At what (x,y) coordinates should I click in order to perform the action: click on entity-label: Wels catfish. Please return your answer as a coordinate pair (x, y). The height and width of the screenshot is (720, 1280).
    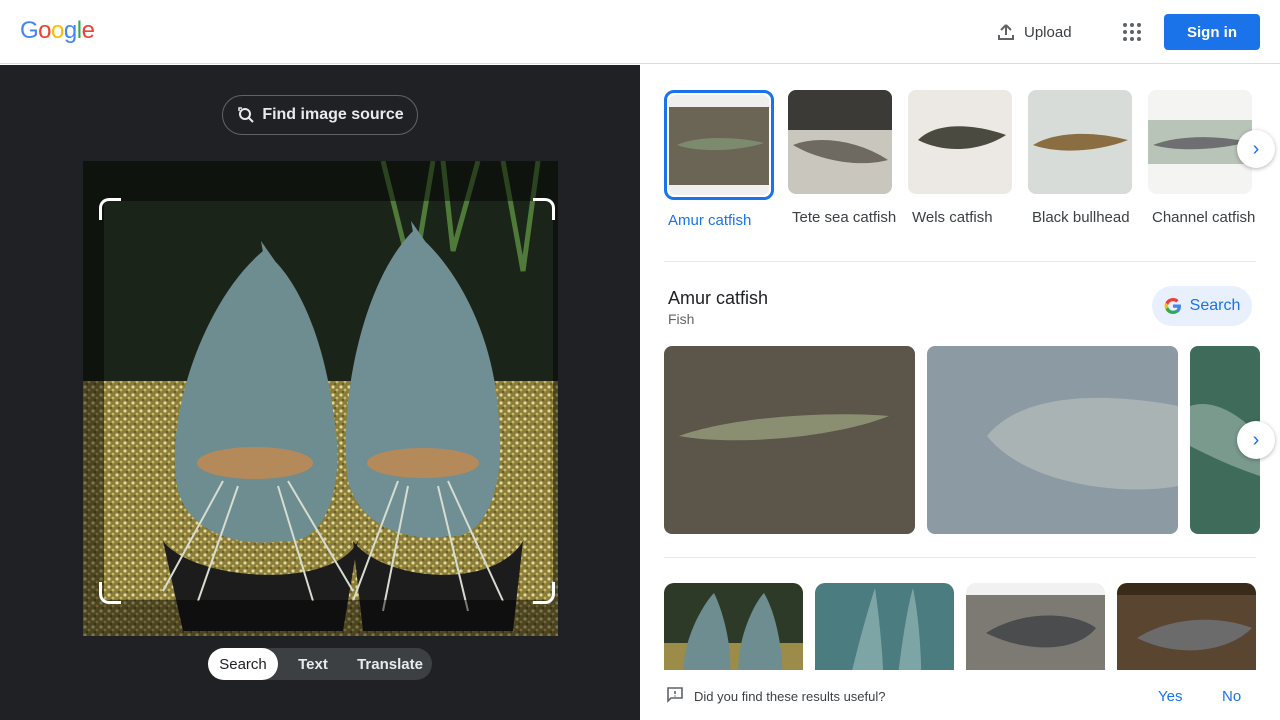
    Looking at the image, I should click on (952, 217).